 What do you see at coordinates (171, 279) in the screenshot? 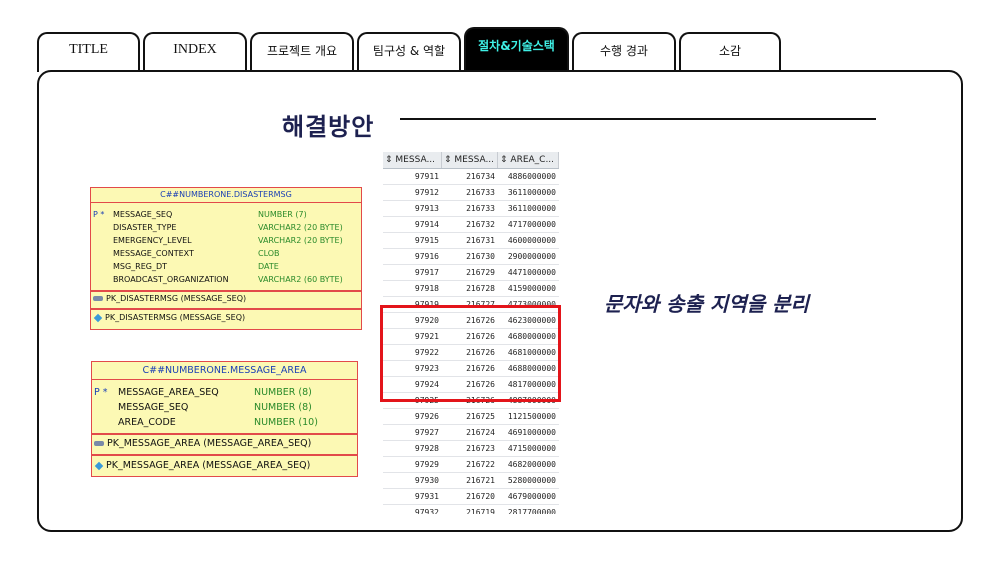
I see `erd-column-name: BROADCAST_ORGANIZATION` at bounding box center [171, 279].